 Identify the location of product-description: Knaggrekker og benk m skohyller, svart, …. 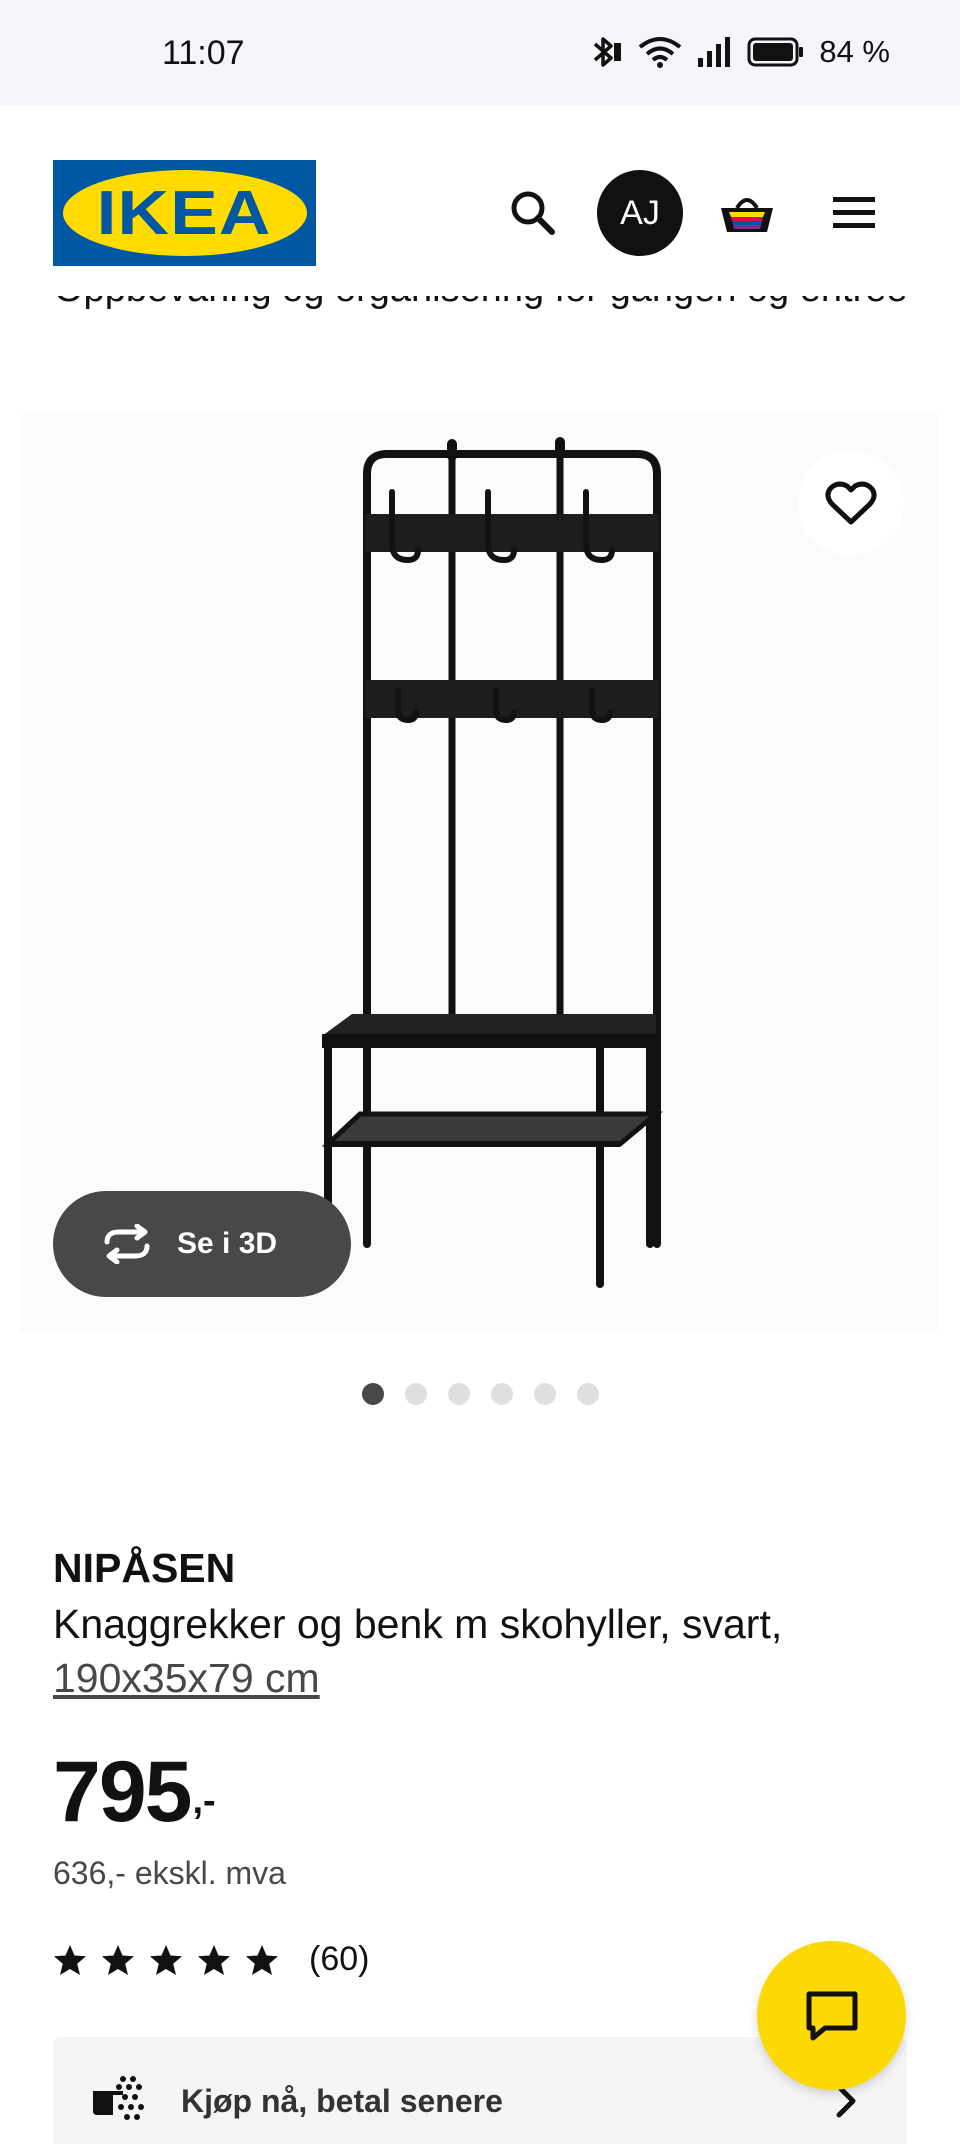
(483, 1651).